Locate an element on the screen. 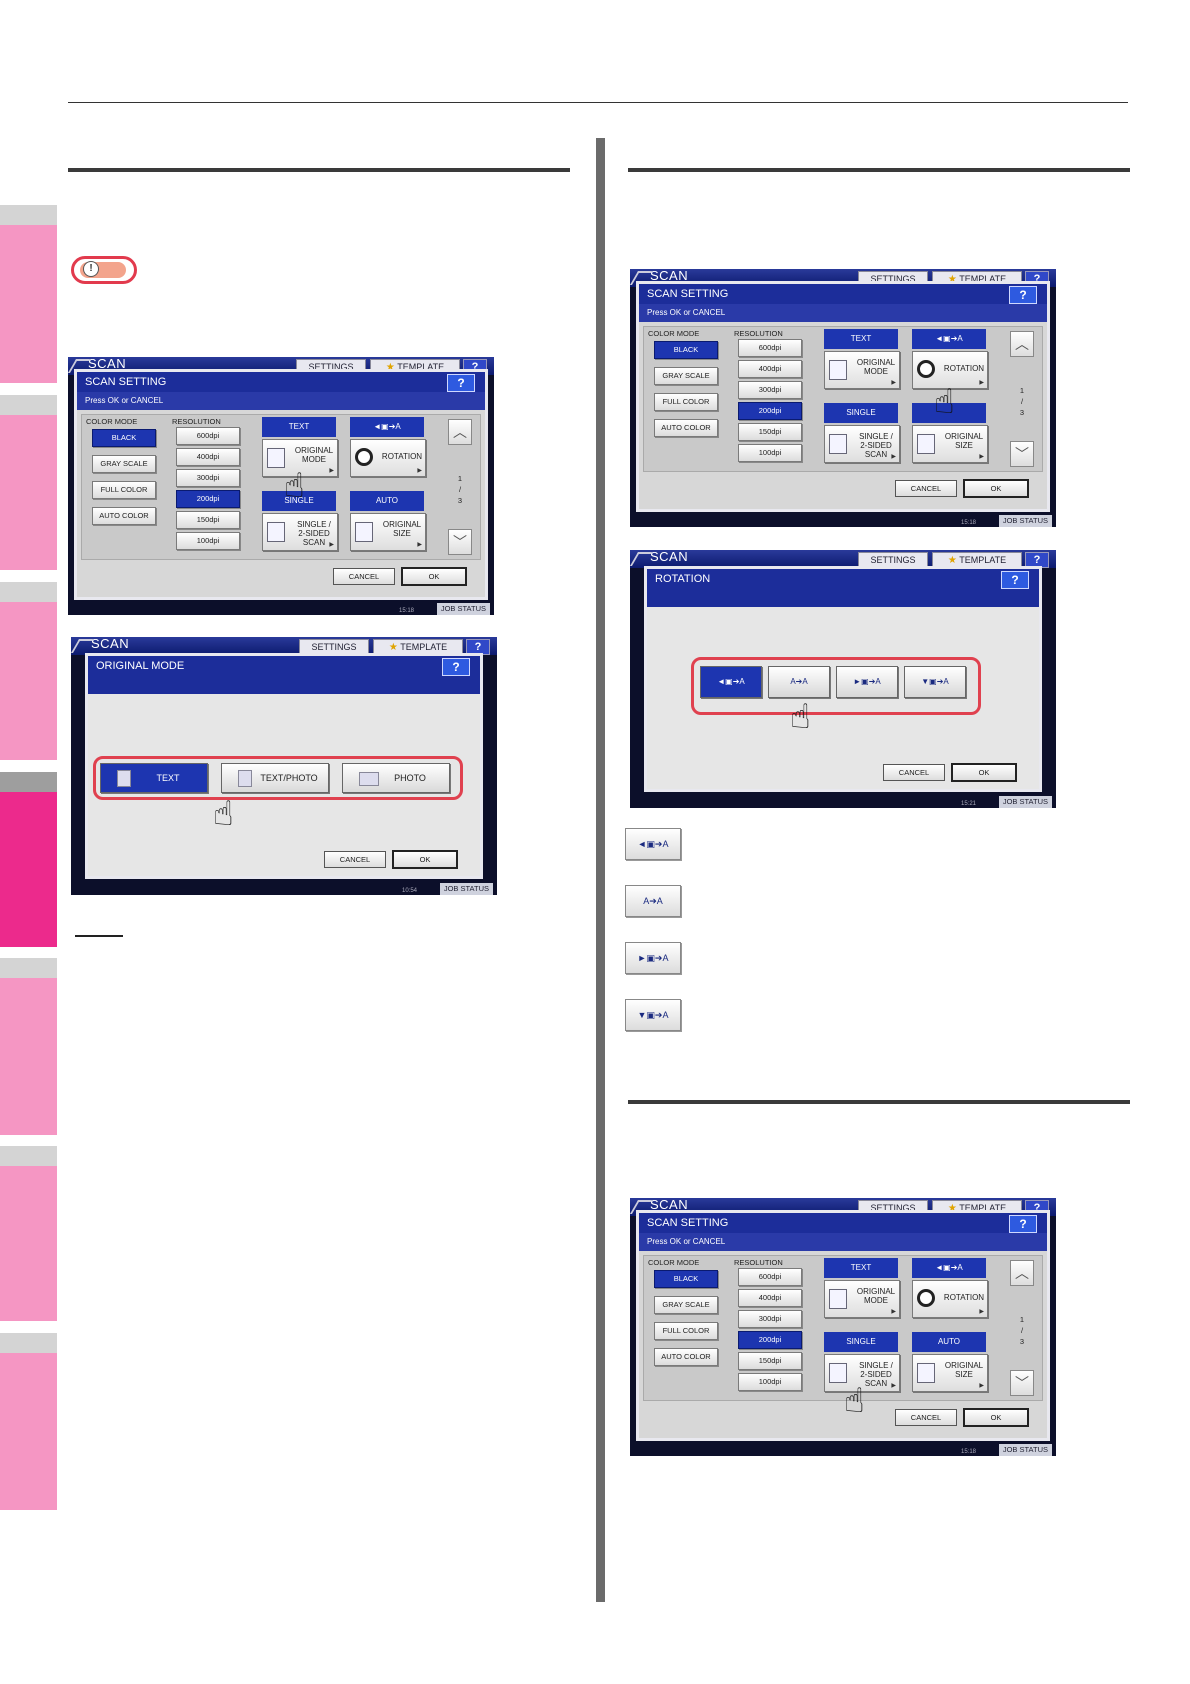 Image resolution: width=1190 pixels, height=1684 pixels. rotation-legend-icon-2: A➔A is located at coordinates (653, 901).